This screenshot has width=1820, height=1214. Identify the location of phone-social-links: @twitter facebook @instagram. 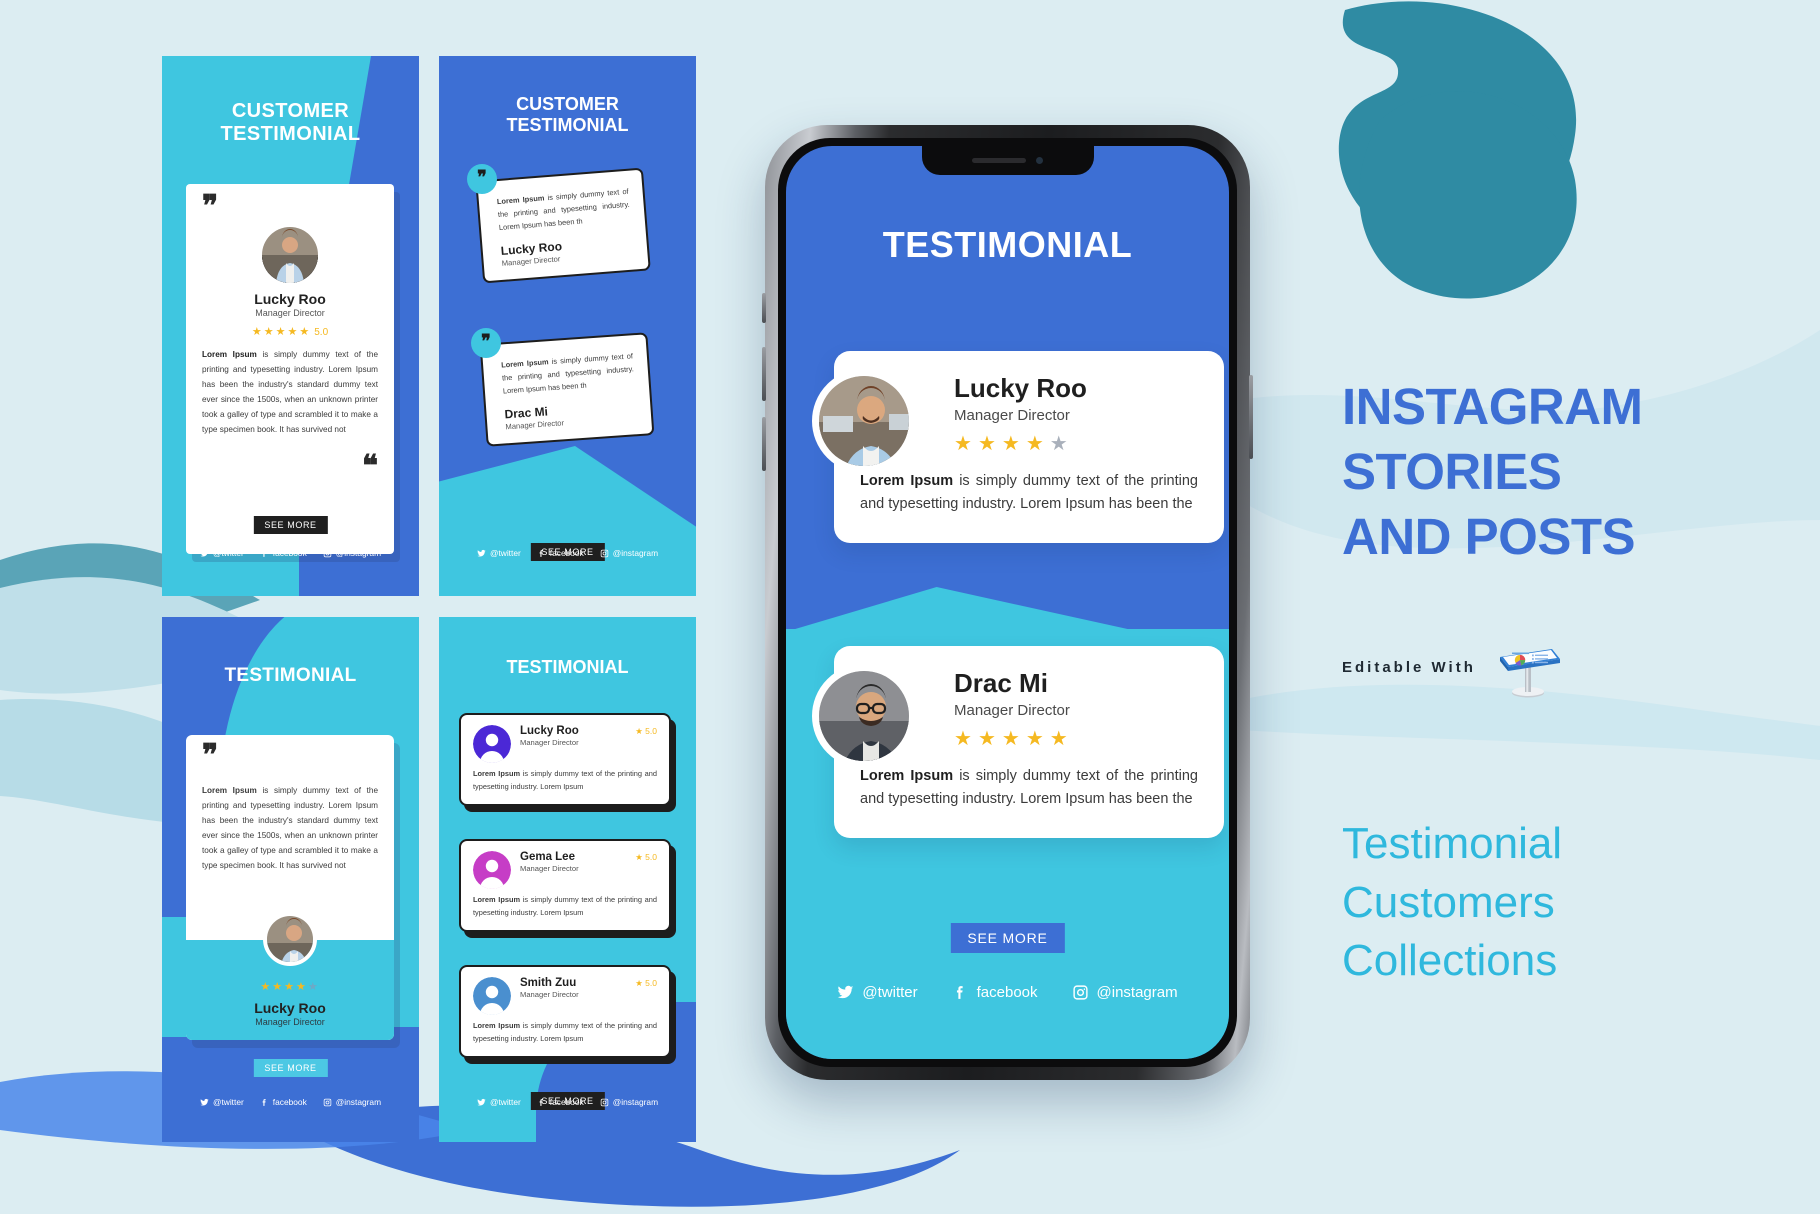
(1007, 992).